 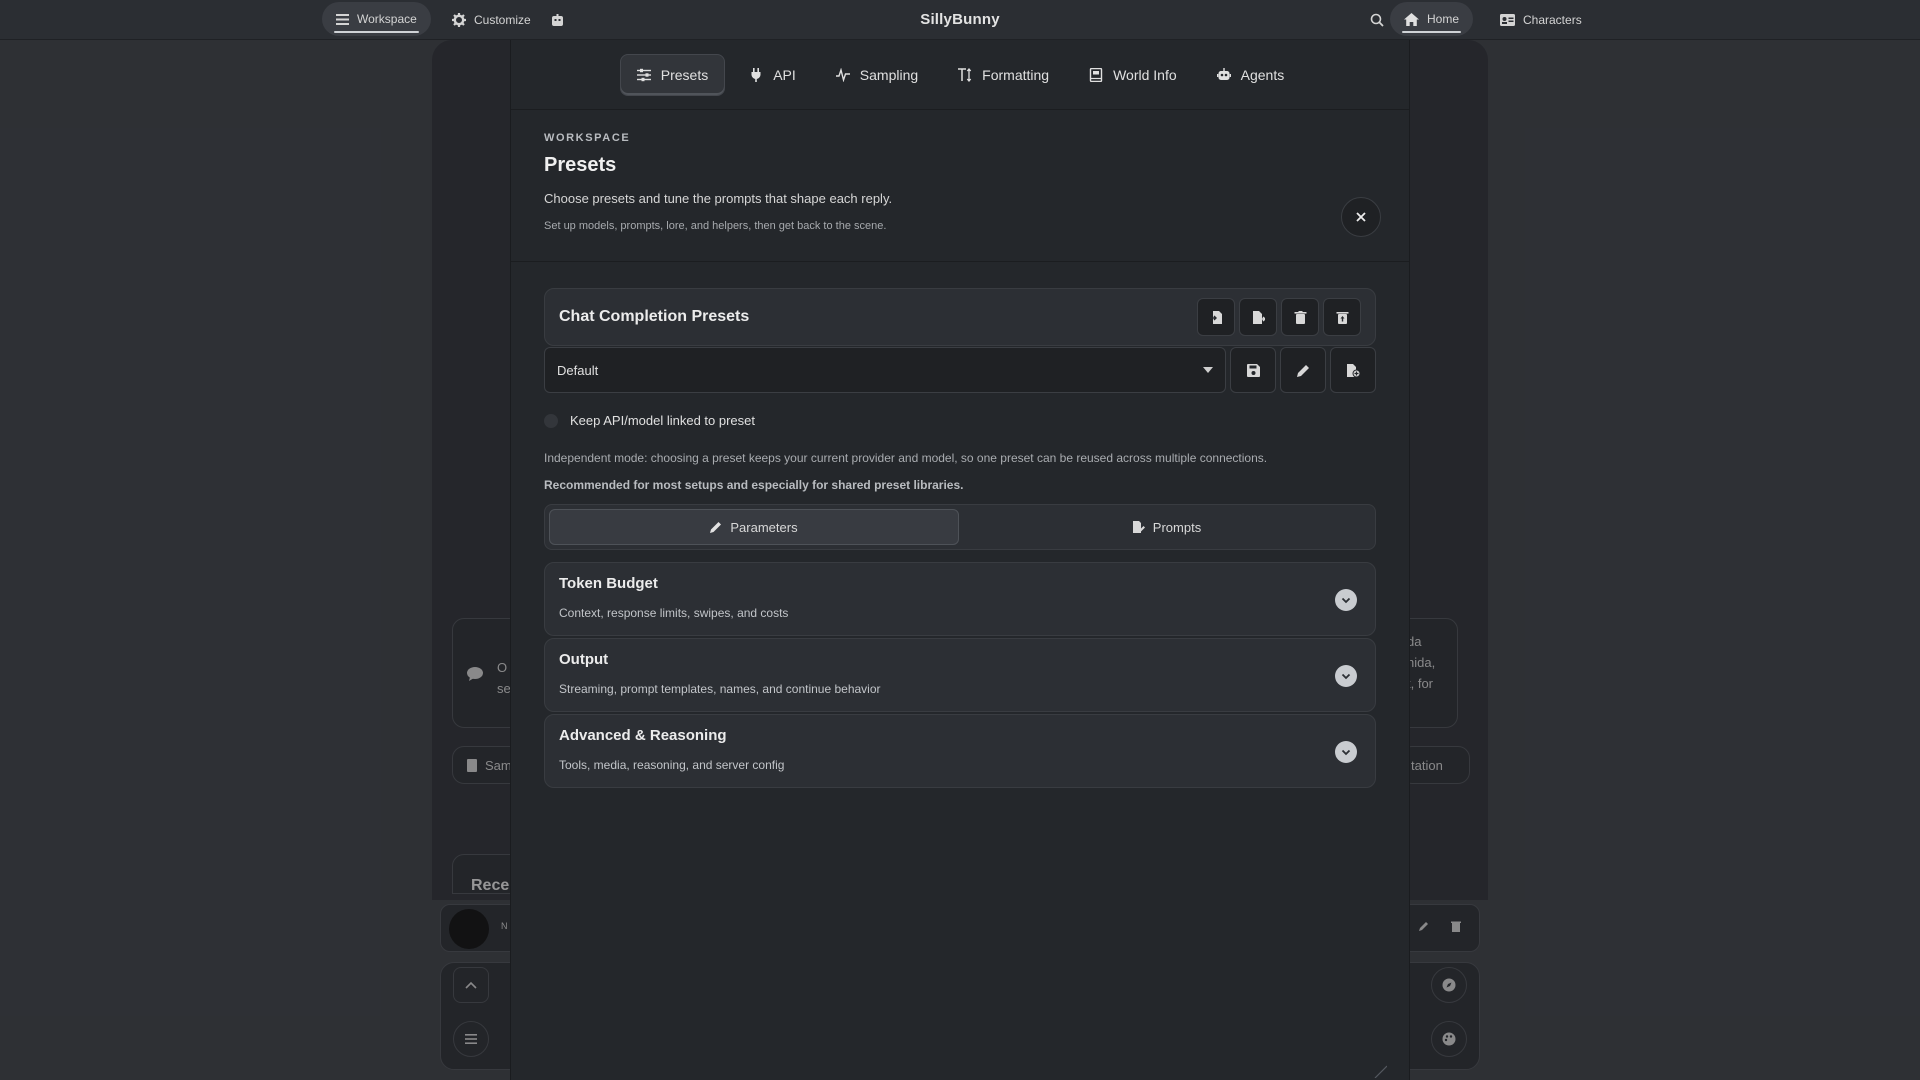 I want to click on resize-handle-icon, so click(x=1380, y=1071).